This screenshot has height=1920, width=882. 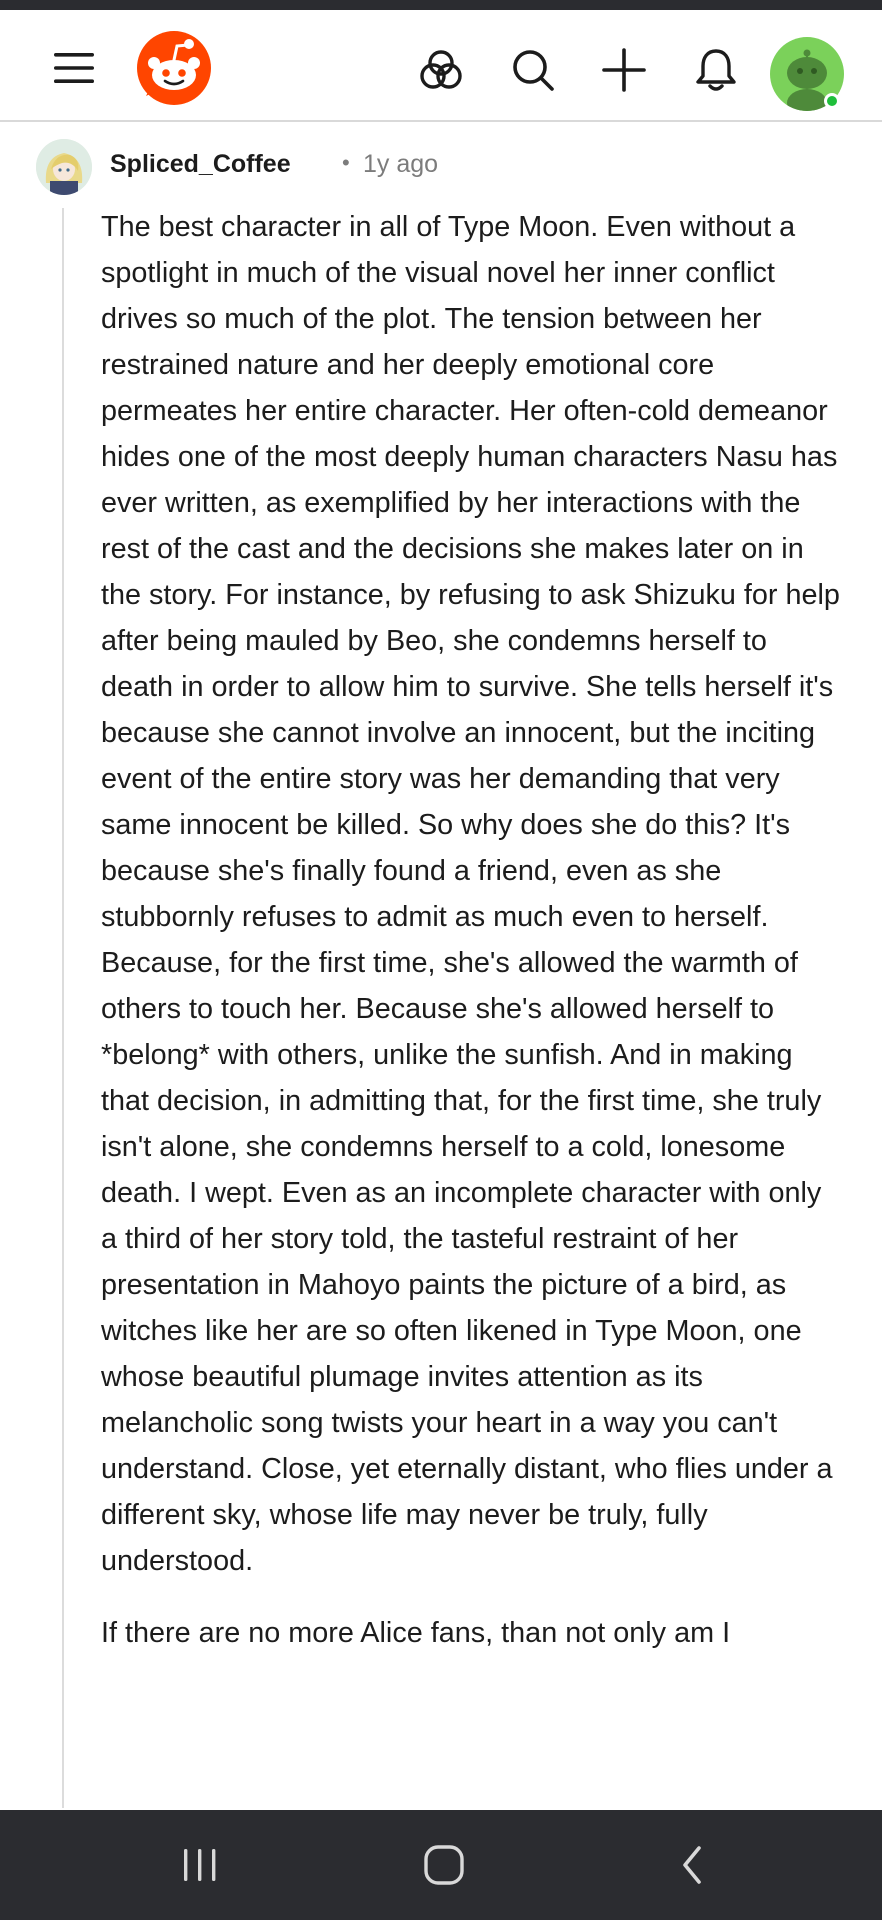 I want to click on header-divider, so click(x=441, y=121).